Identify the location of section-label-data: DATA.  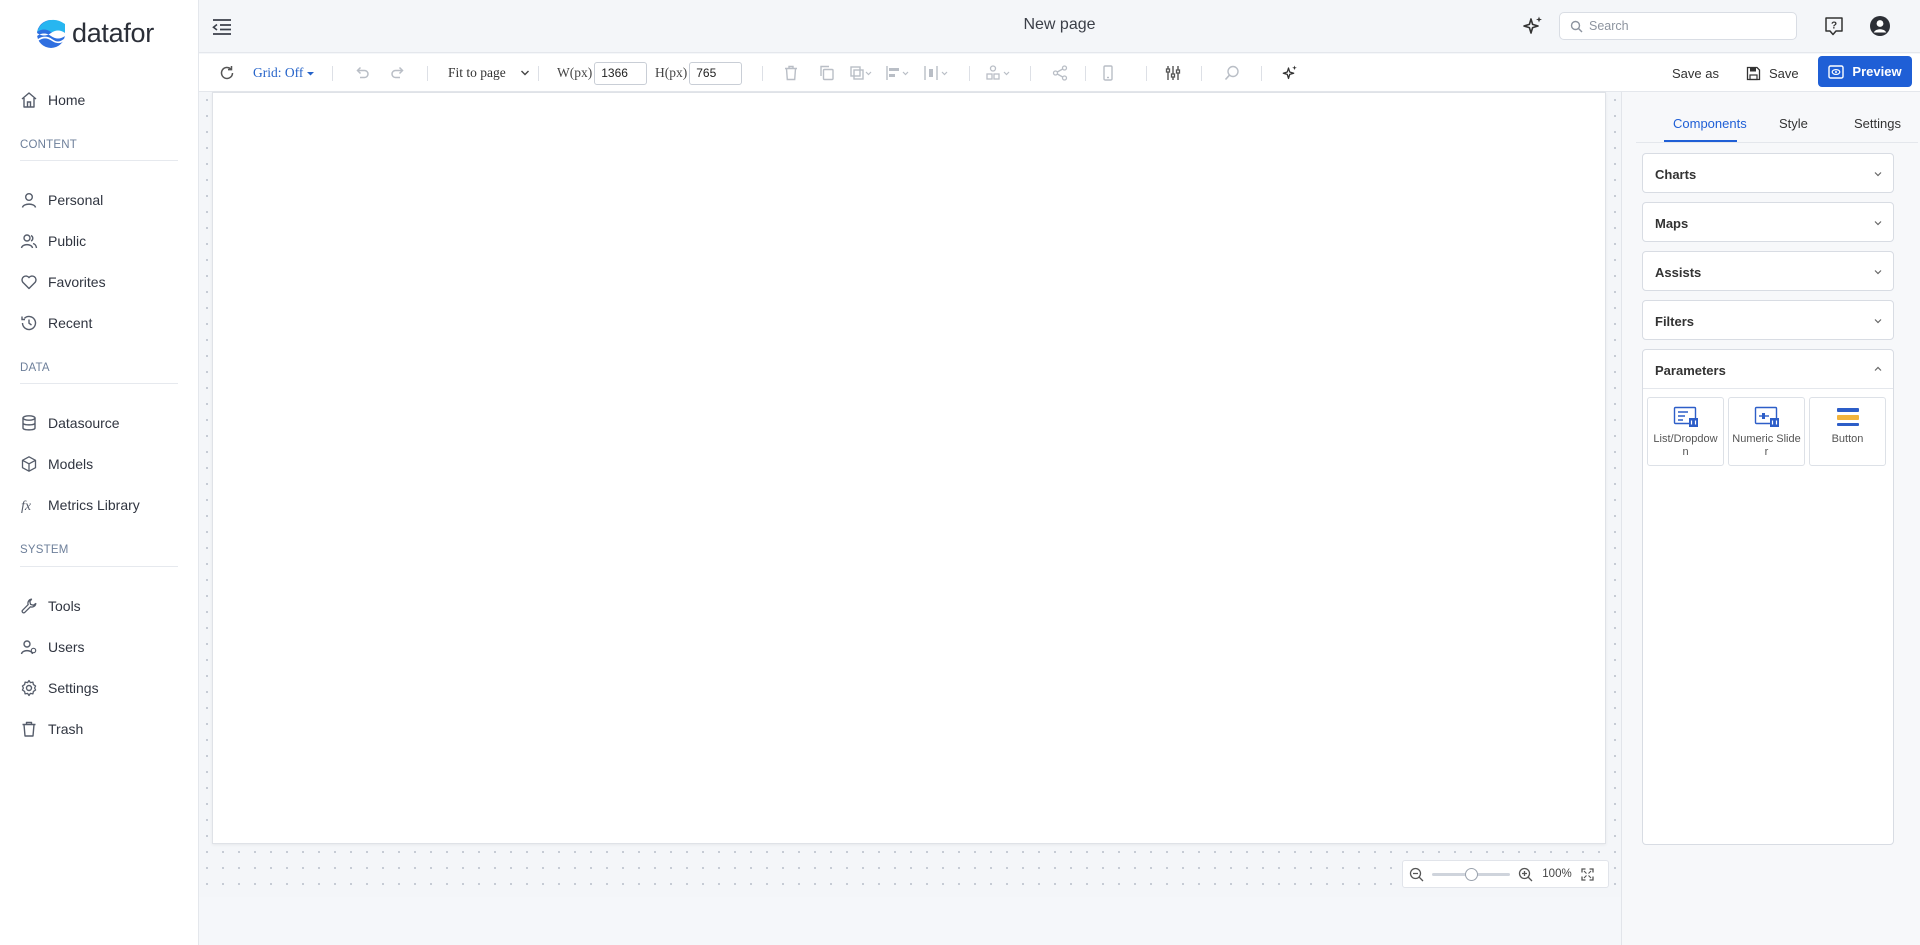
(35, 368).